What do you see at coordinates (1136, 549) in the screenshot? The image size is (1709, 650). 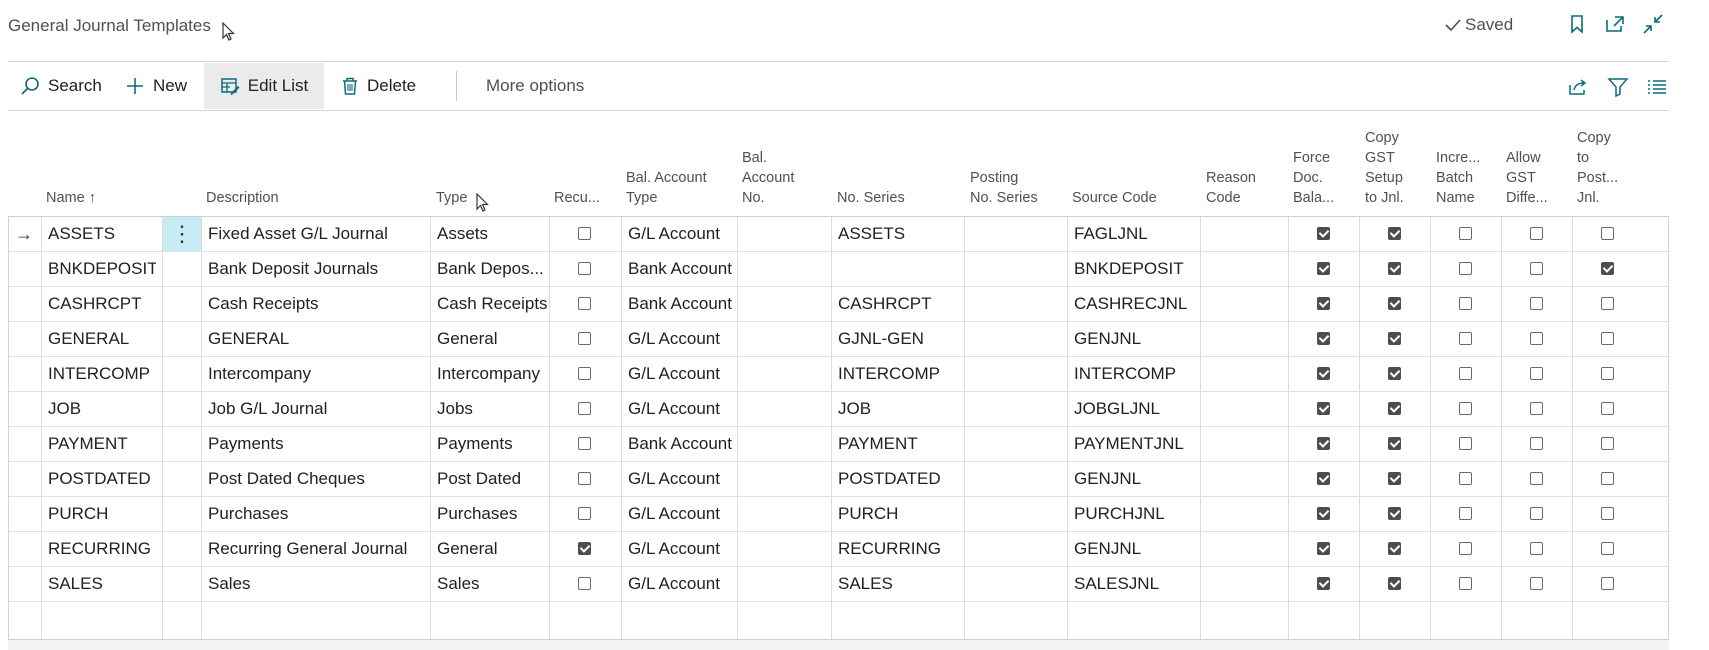 I see `source-code-cell: GENJNL` at bounding box center [1136, 549].